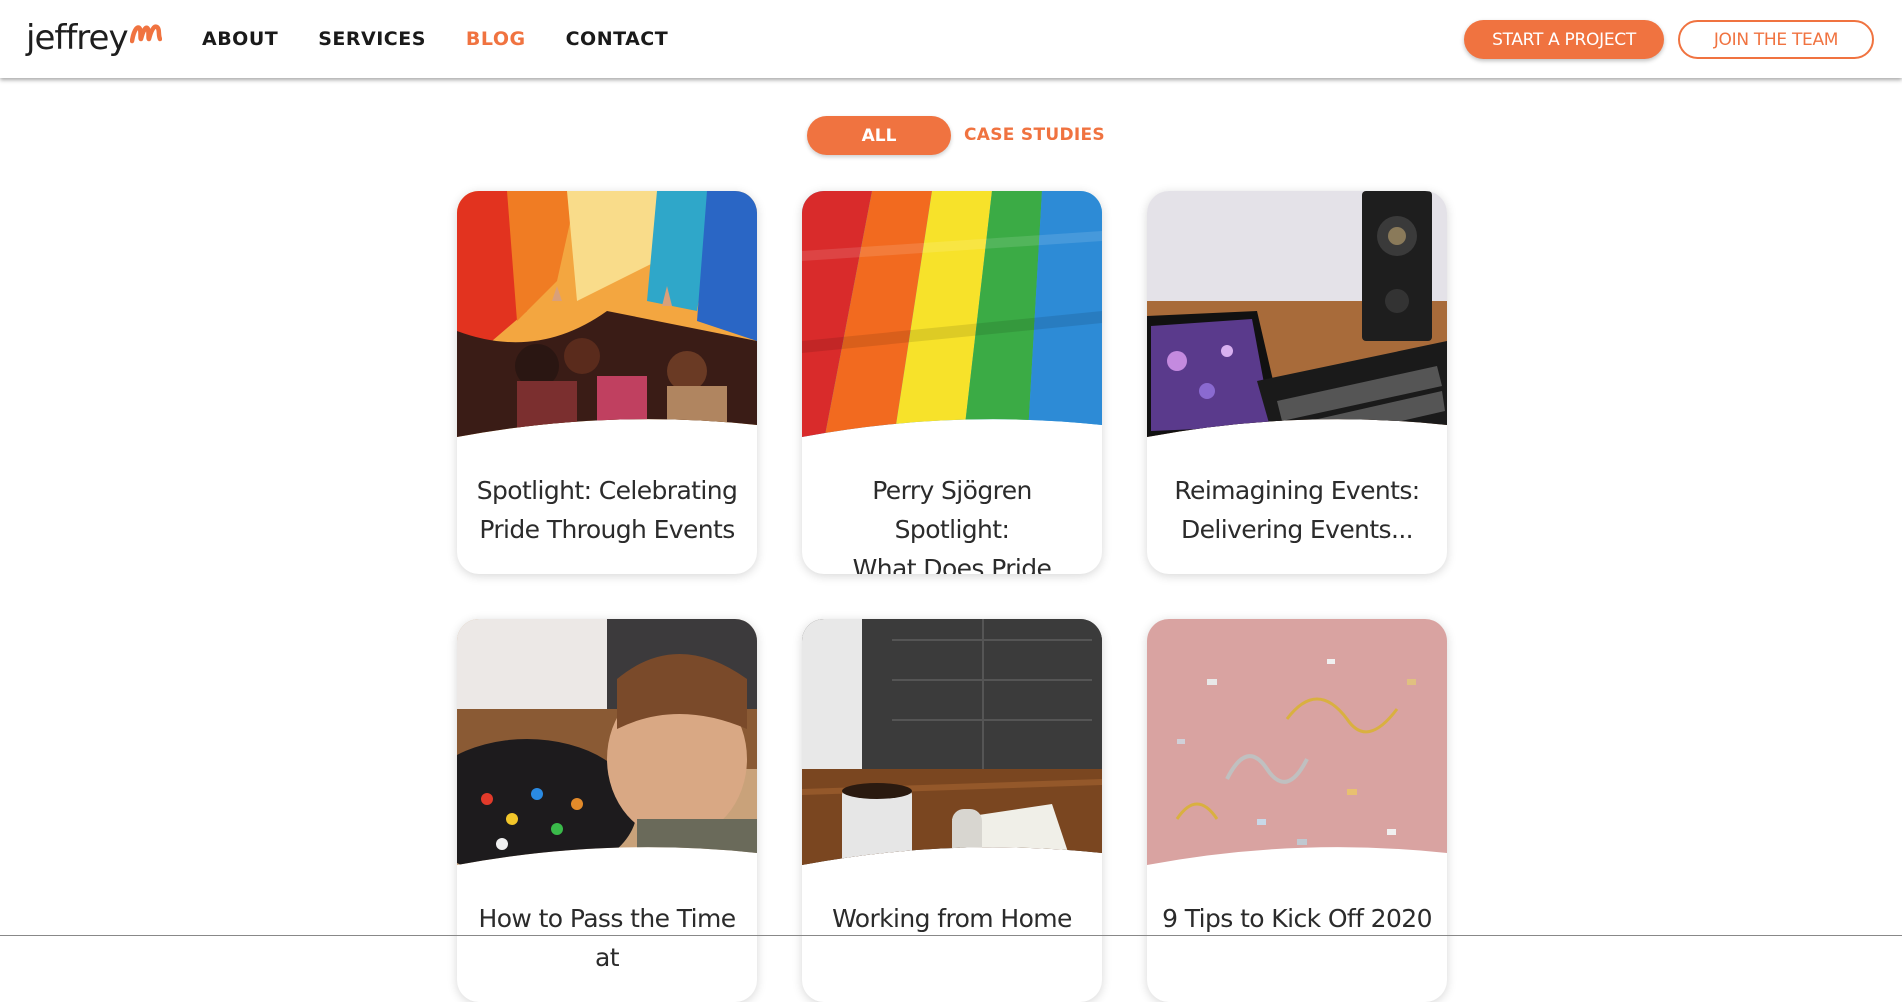  What do you see at coordinates (1297, 749) in the screenshot?
I see `confetti-photo` at bounding box center [1297, 749].